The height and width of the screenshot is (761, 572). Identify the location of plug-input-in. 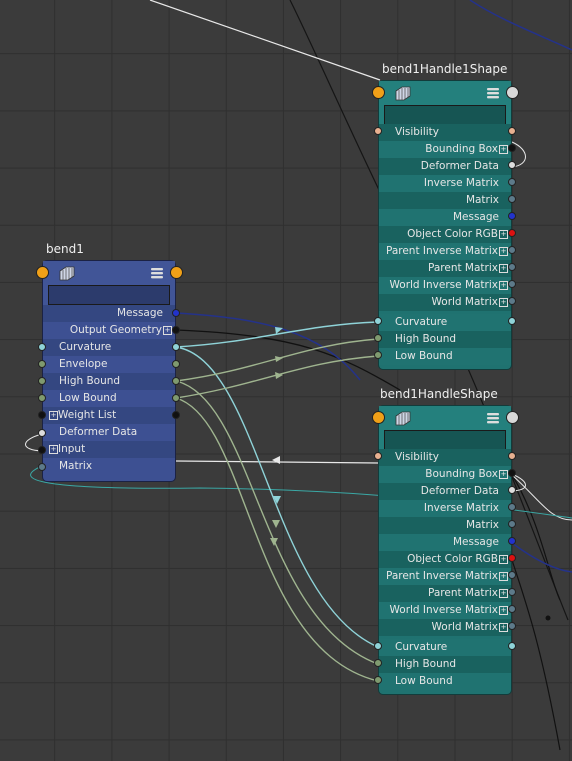
(42, 450).